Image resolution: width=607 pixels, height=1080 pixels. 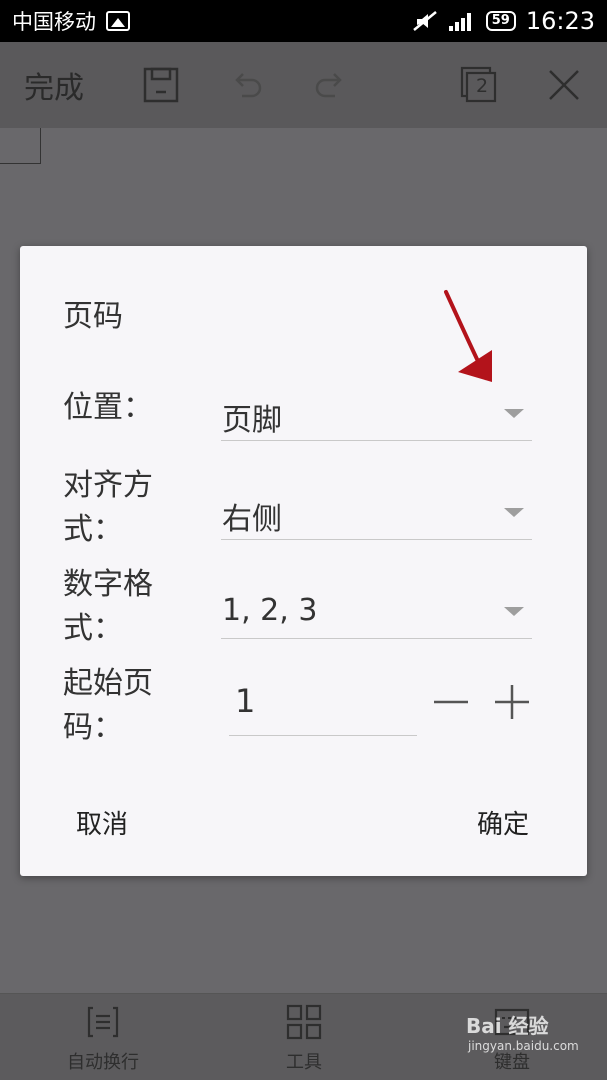 I want to click on redo-icon, so click(x=330, y=85).